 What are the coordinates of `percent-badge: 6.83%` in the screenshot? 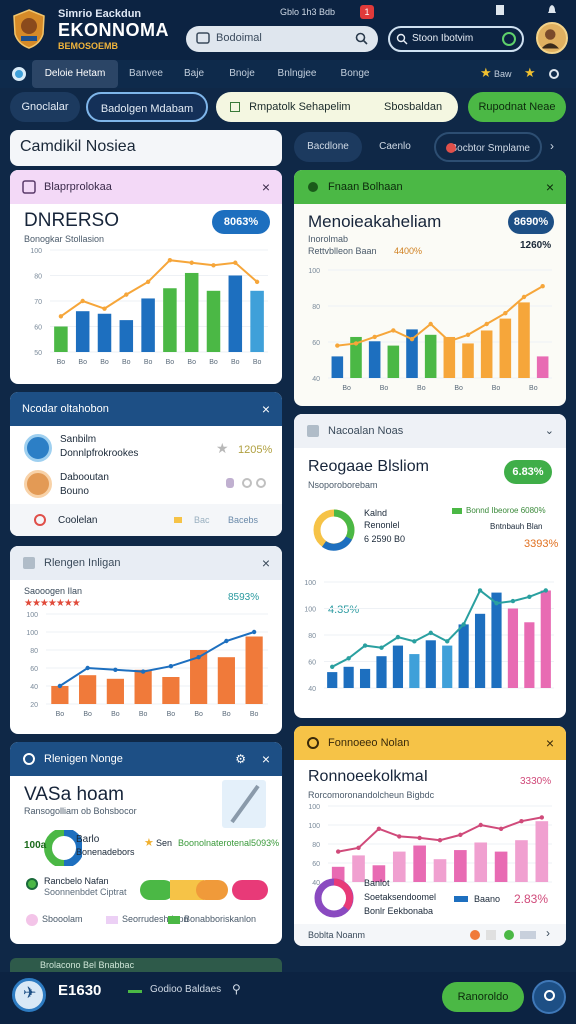 It's located at (528, 472).